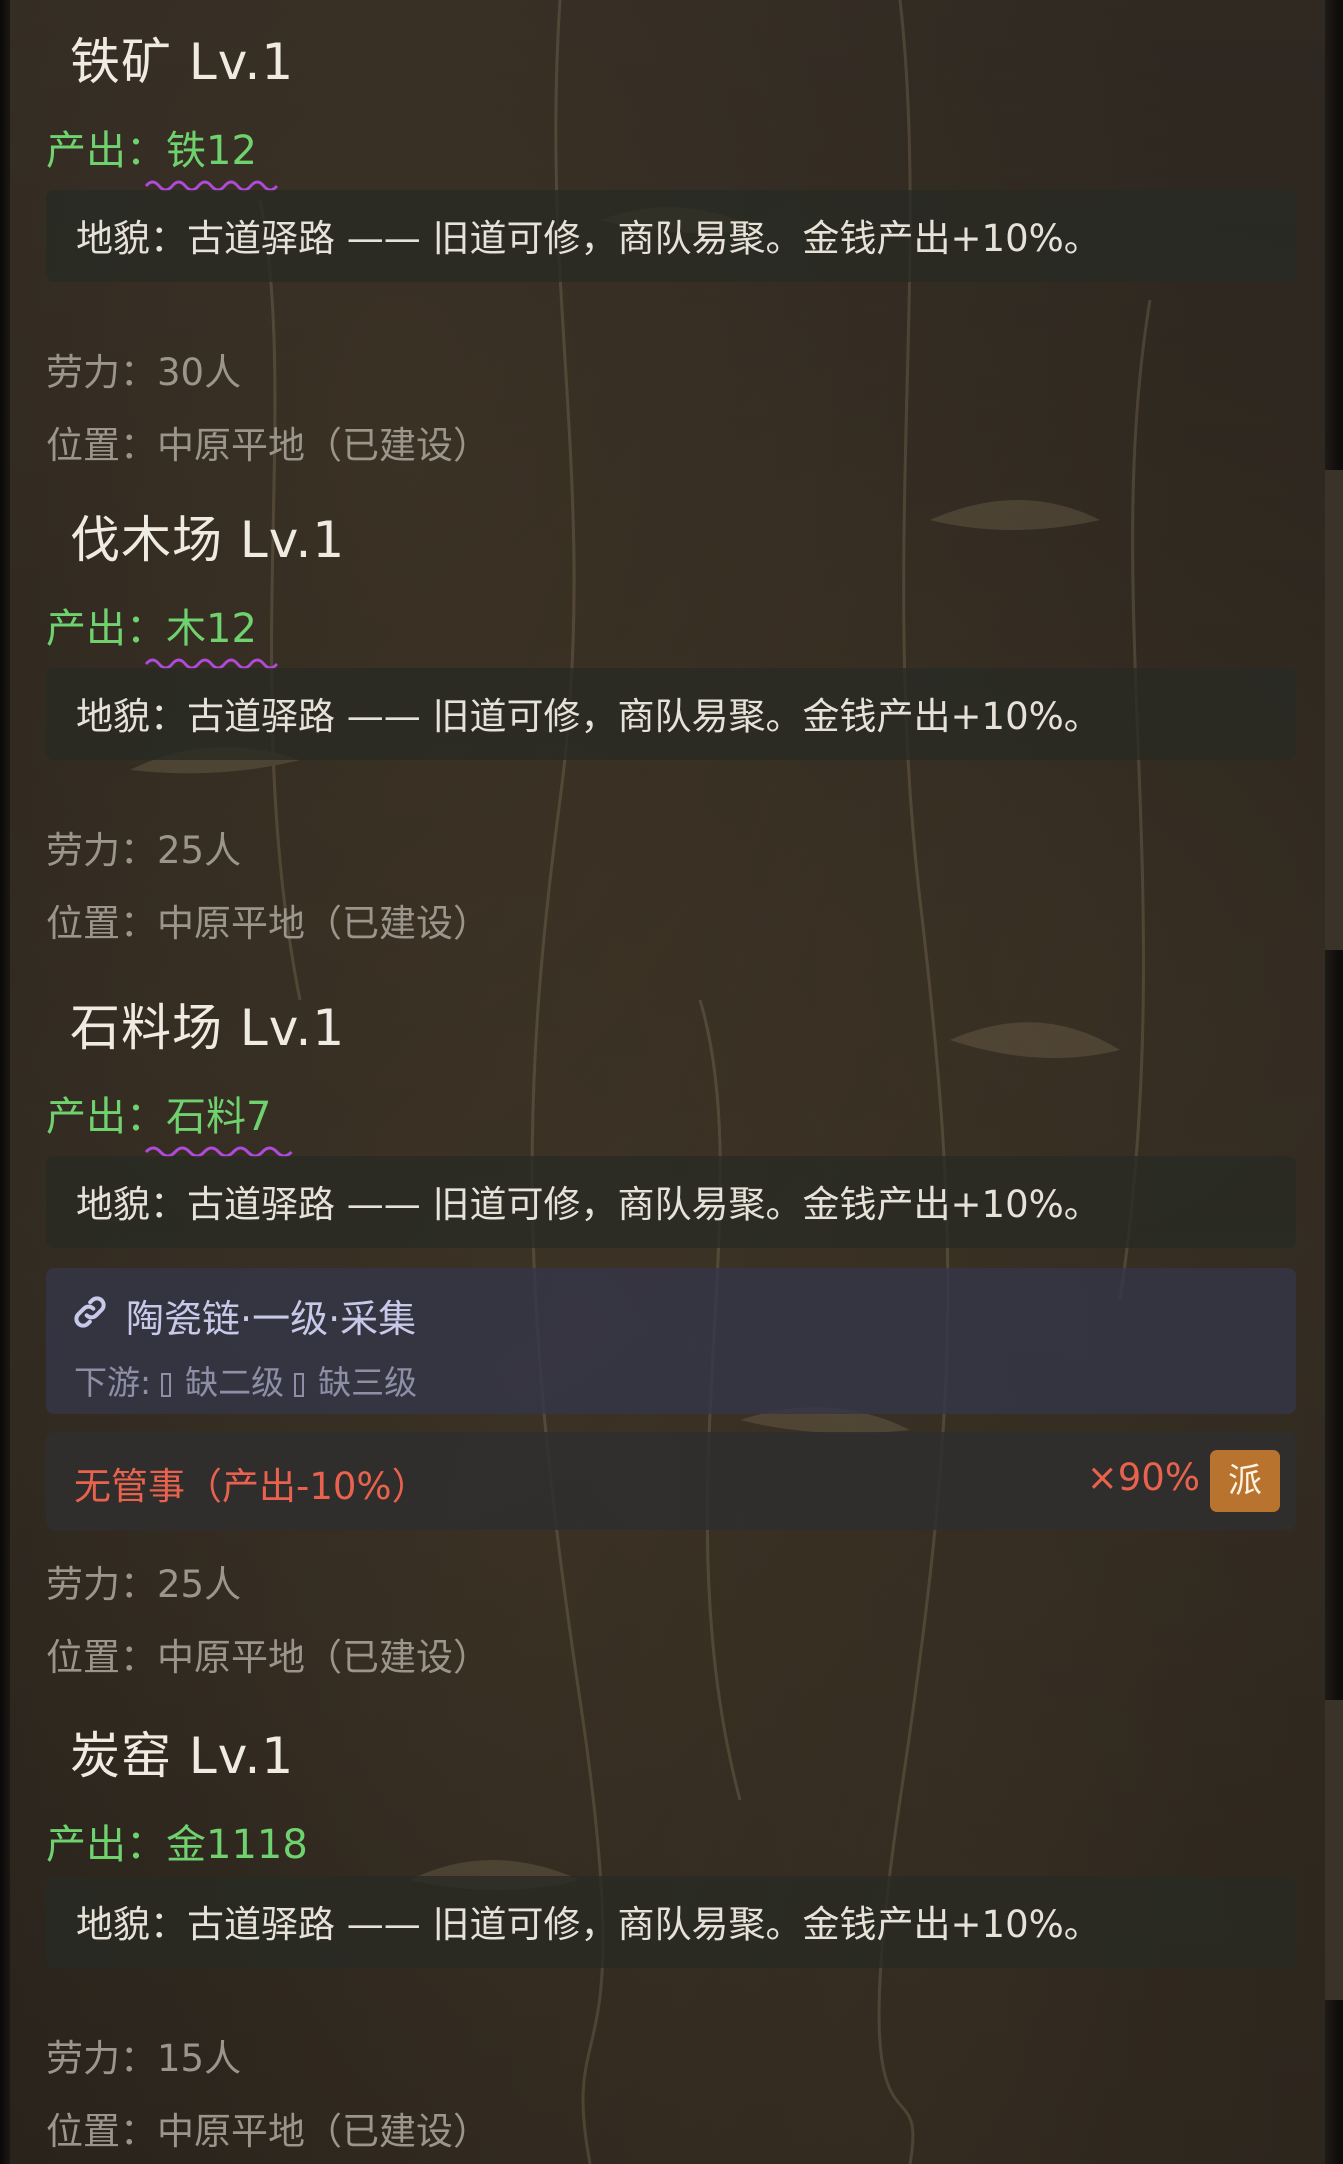 The width and height of the screenshot is (1343, 2164). Describe the element at coordinates (1143, 1477) in the screenshot. I see `output-rate: ×90%` at that location.